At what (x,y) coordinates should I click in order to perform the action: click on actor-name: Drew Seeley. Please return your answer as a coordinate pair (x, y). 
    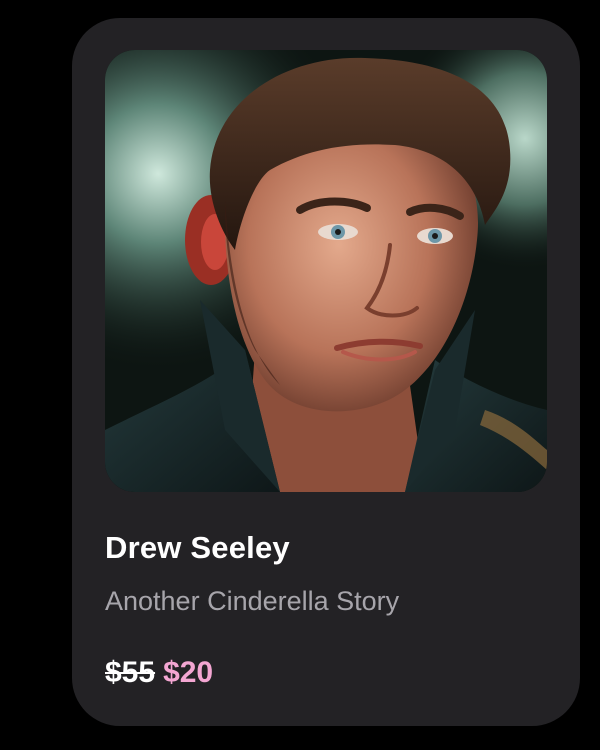
    Looking at the image, I should click on (197, 547).